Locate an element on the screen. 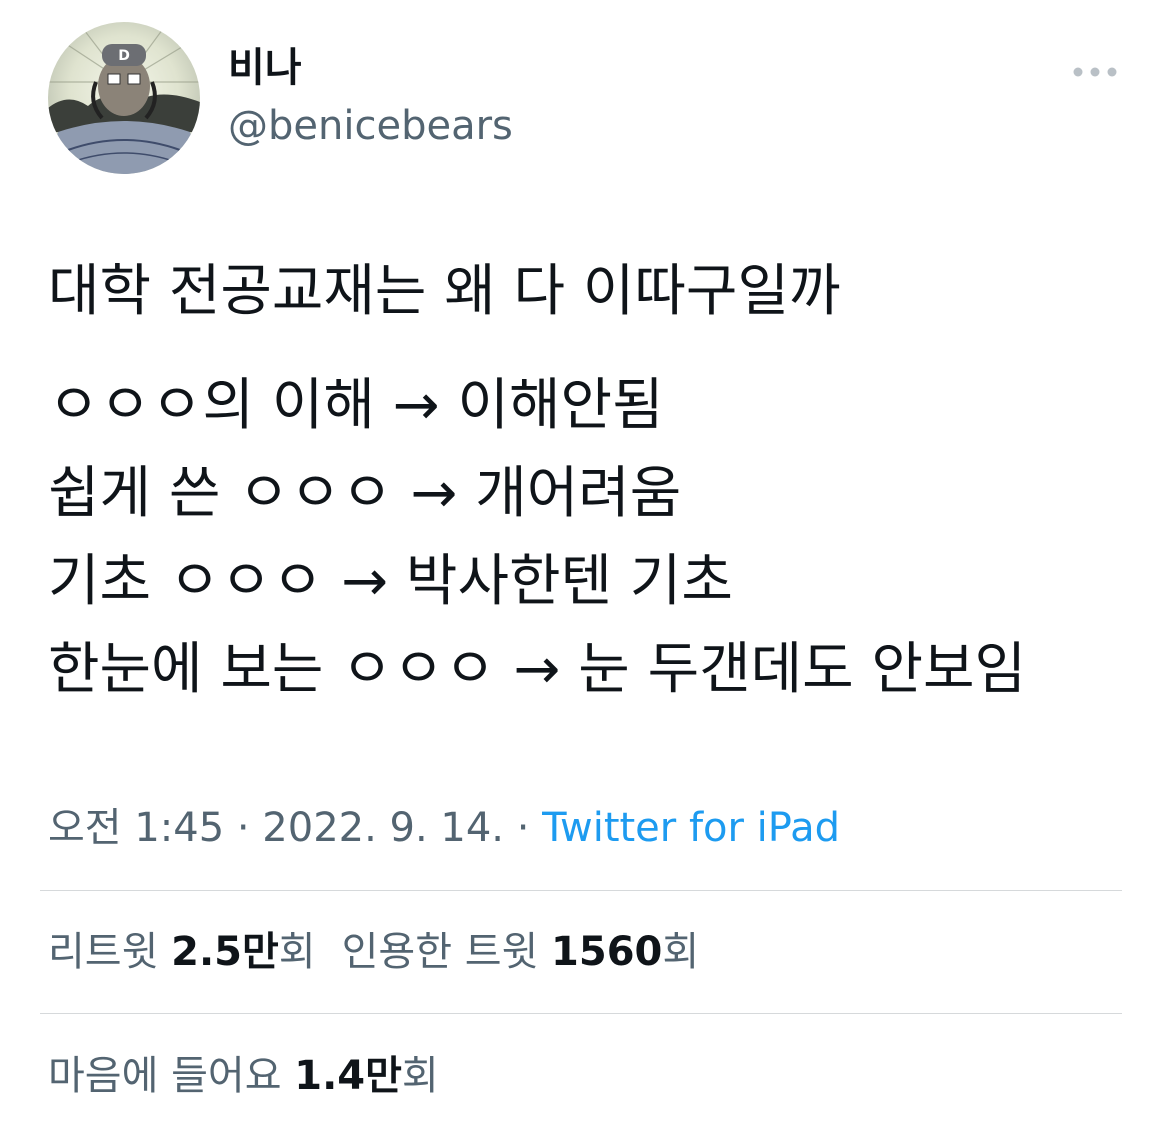 The height and width of the screenshot is (1133, 1170). tweet-source-link: Twitter for iPad is located at coordinates (691, 828).